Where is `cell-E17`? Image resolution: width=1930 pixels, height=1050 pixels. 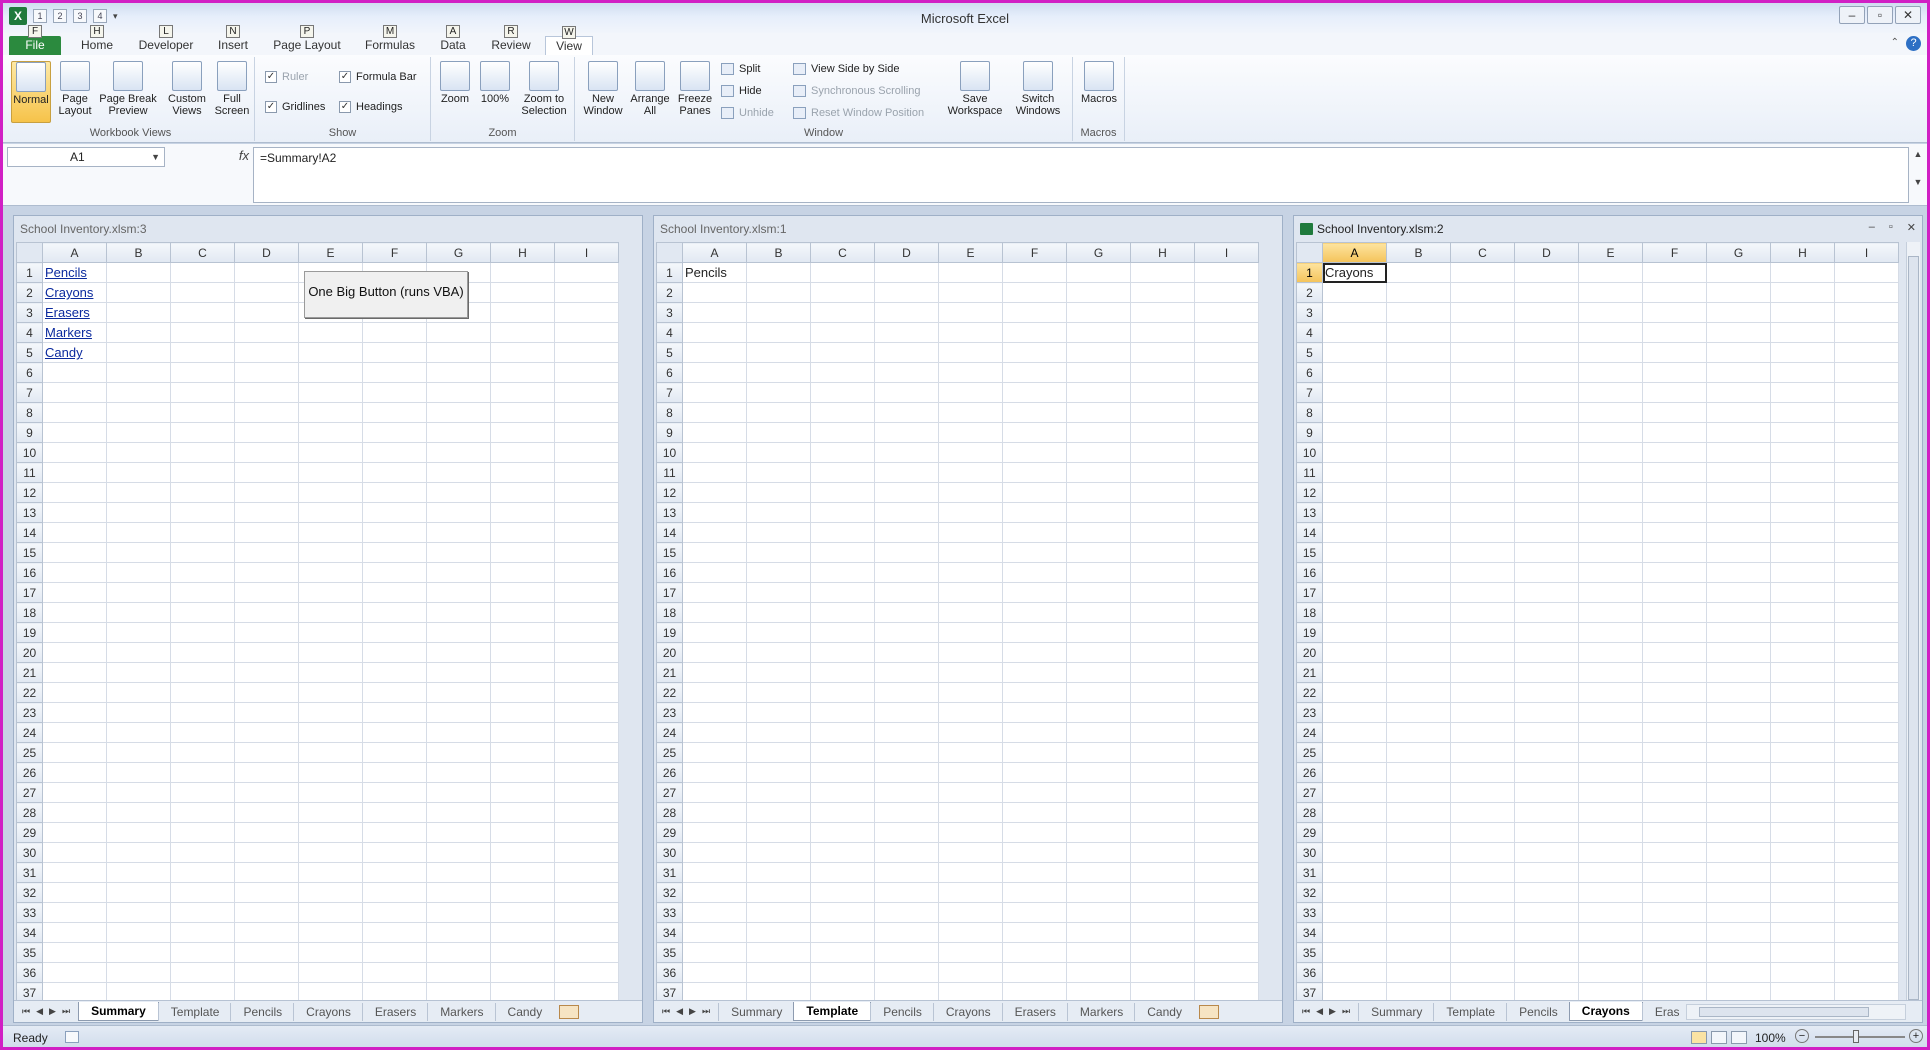 cell-E17 is located at coordinates (330, 592).